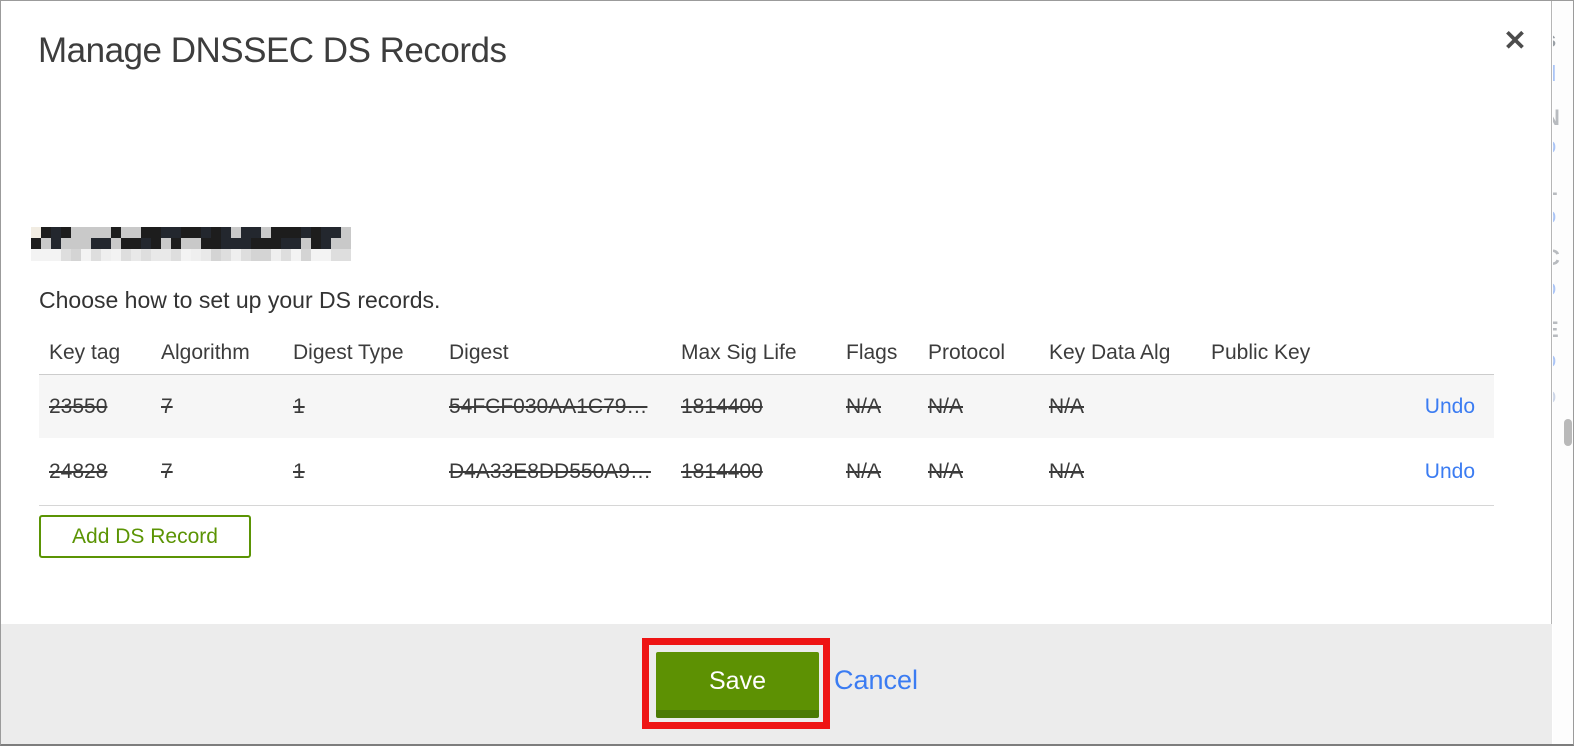 The height and width of the screenshot is (746, 1574). What do you see at coordinates (946, 471) in the screenshot?
I see `row2-protocol: N/A` at bounding box center [946, 471].